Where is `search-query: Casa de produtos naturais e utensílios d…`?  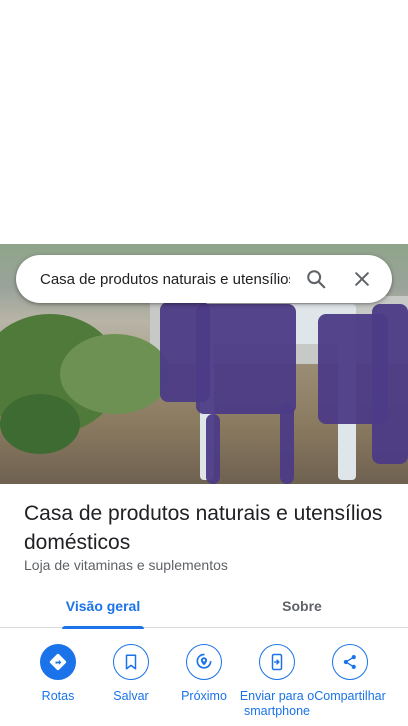
search-query: Casa de produtos naturais e utensílios d… is located at coordinates (165, 279).